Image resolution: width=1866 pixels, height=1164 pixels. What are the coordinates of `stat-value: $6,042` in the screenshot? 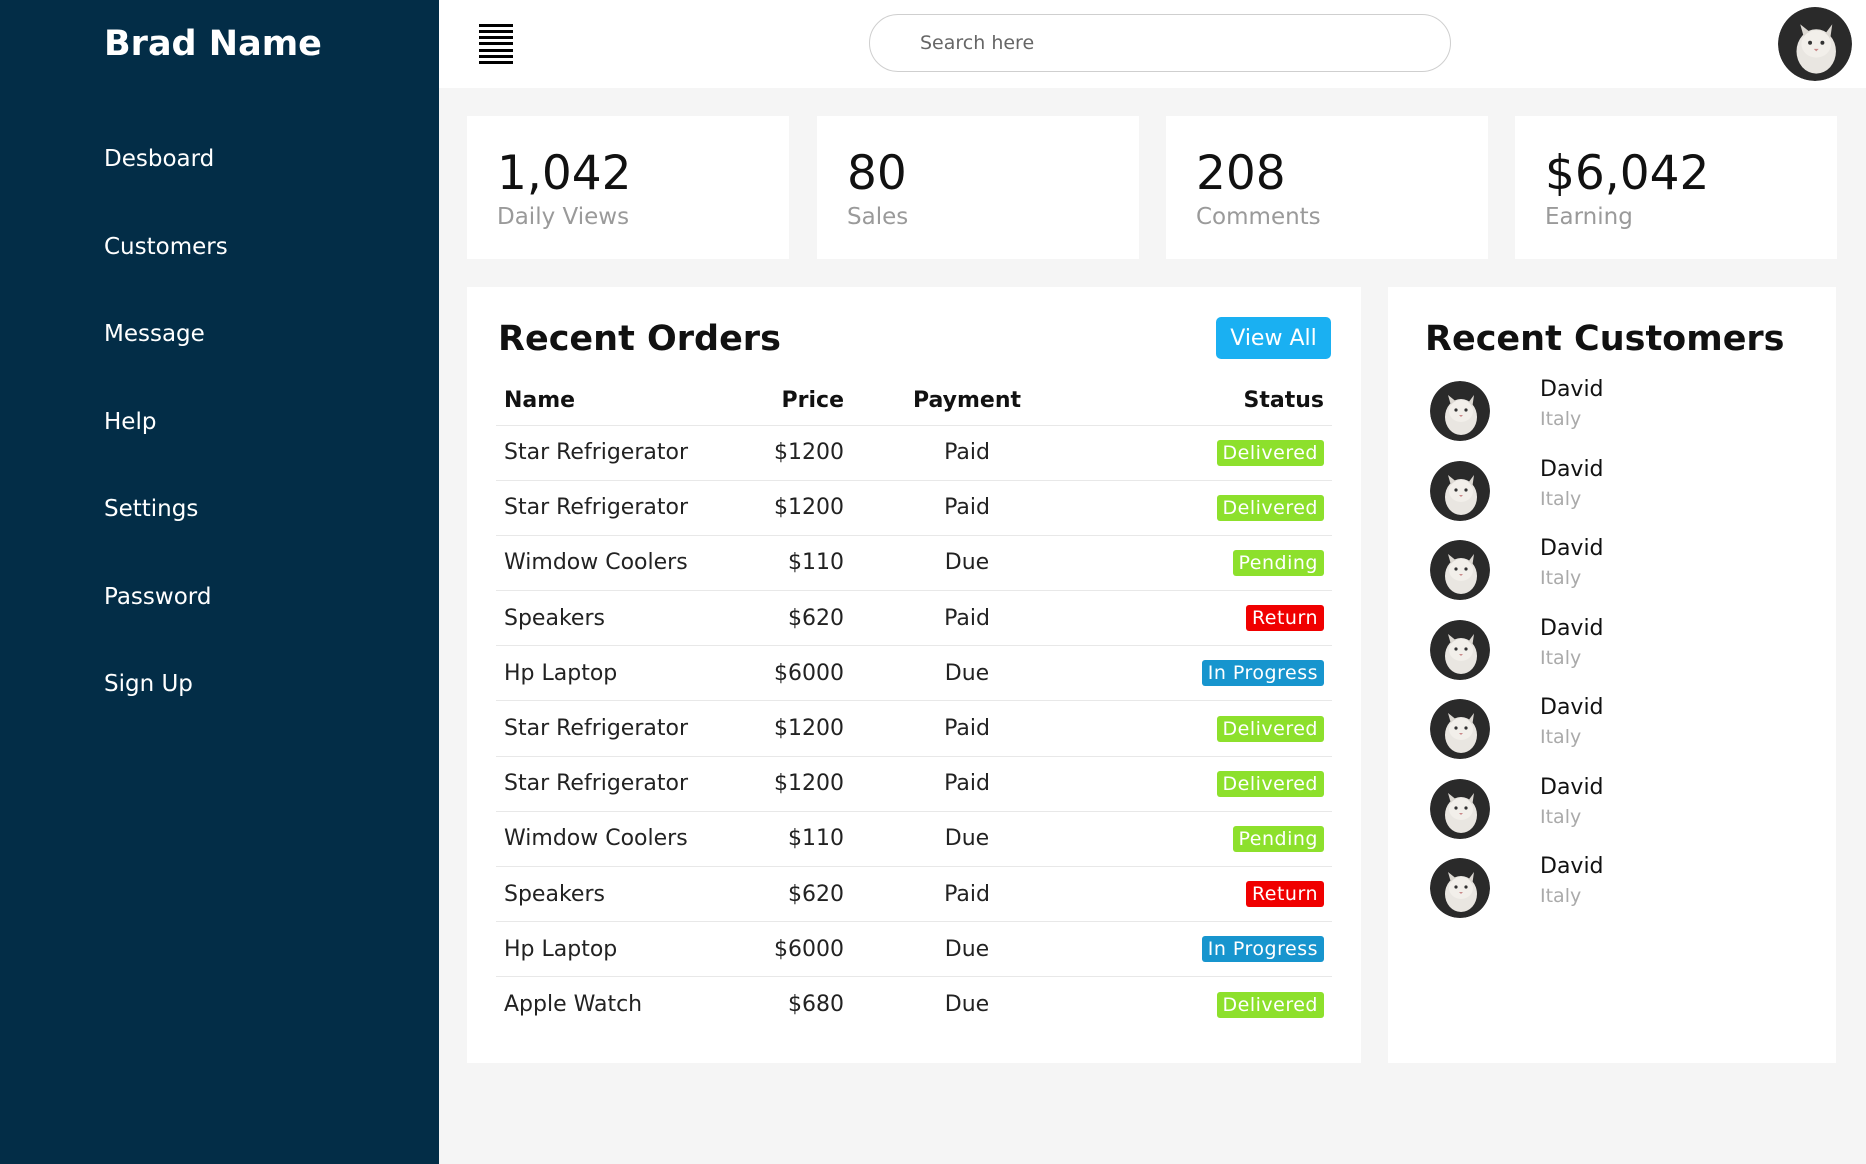 It's located at (1627, 173).